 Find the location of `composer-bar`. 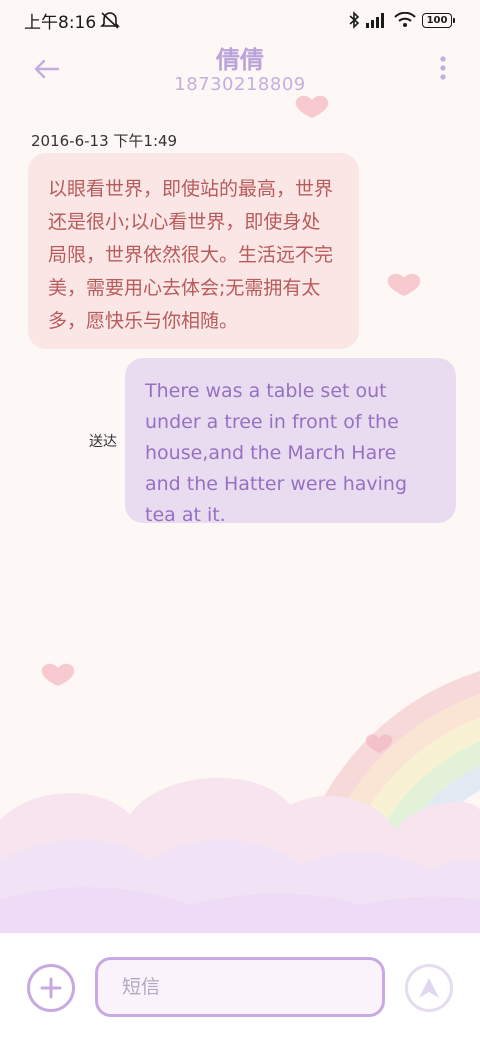

composer-bar is located at coordinates (240, 986).